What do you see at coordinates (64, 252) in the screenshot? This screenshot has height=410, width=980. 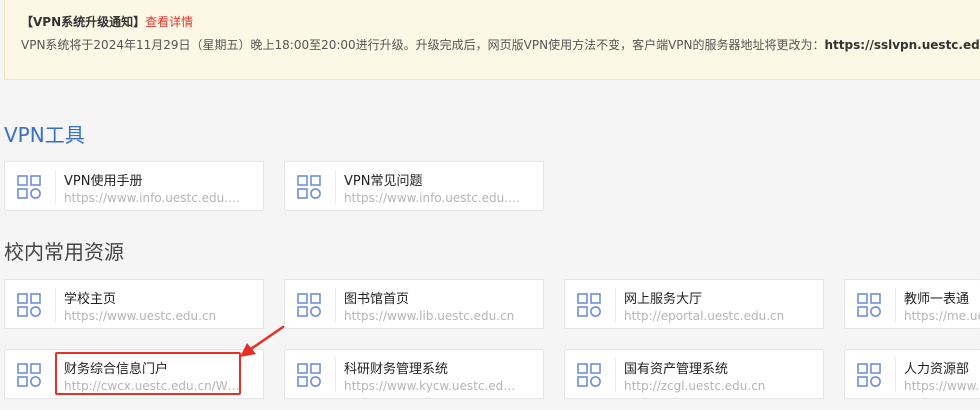 I see `section-title-campus-resources: 校内常用资源` at bounding box center [64, 252].